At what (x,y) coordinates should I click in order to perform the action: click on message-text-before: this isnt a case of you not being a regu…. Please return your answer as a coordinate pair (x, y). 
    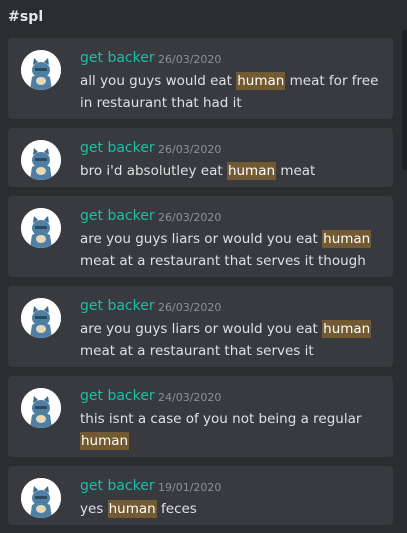
    Looking at the image, I should click on (221, 419).